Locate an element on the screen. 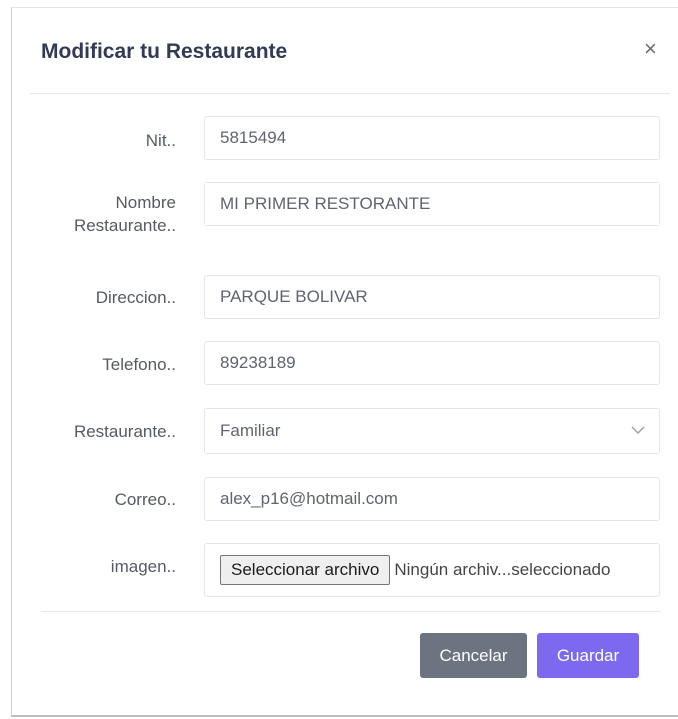 This screenshot has width=678, height=719. direccion-value: PARQUE BOLIVAR is located at coordinates (294, 296).